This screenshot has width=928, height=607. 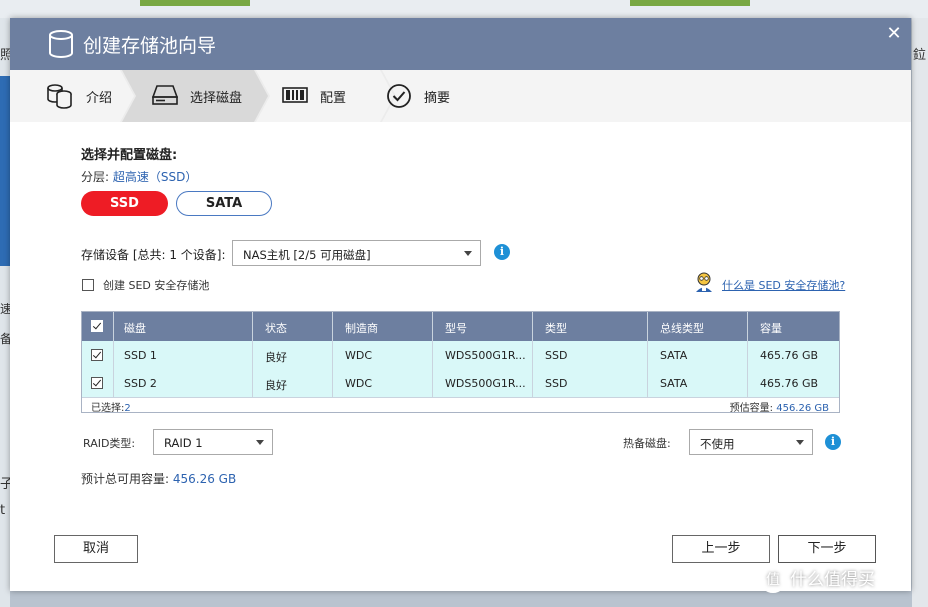 I want to click on cell-disk: SSD 2, so click(x=140, y=383).